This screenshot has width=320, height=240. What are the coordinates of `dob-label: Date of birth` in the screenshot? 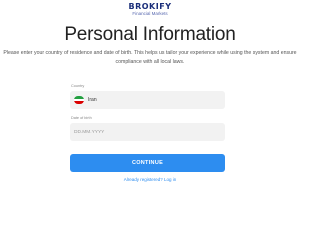 It's located at (81, 118).